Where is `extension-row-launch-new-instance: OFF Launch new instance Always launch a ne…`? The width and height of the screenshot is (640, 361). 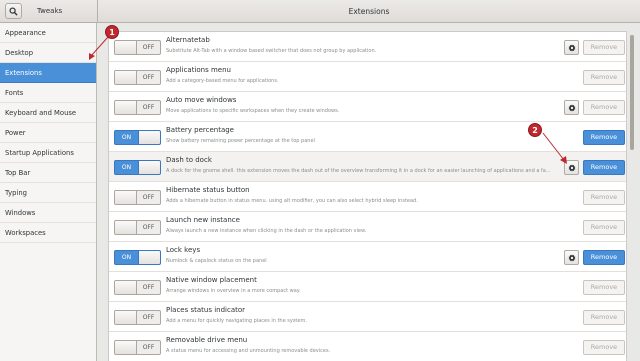 extension-row-launch-new-instance: OFF Launch new instance Always launch a ne… is located at coordinates (367, 227).